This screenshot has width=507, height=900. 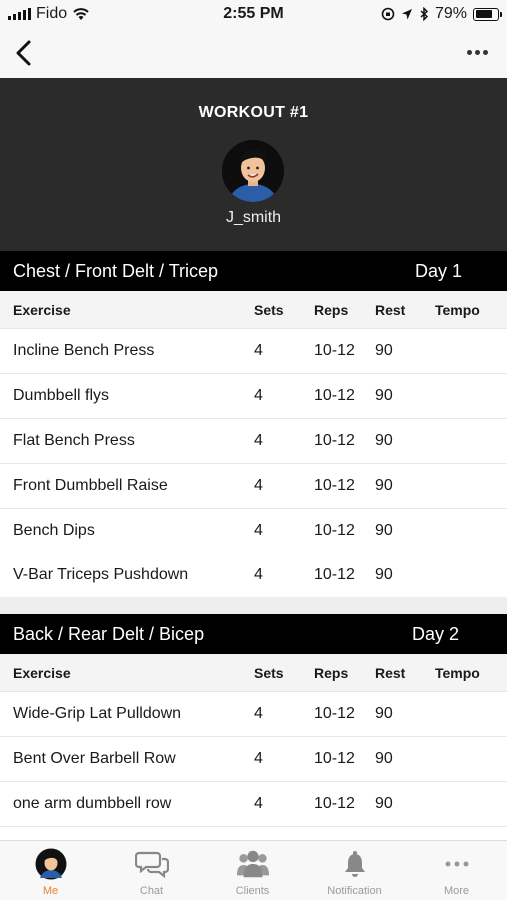 I want to click on day-section-header: Back / Rear Delt / Bicep Day 2, so click(x=253, y=634).